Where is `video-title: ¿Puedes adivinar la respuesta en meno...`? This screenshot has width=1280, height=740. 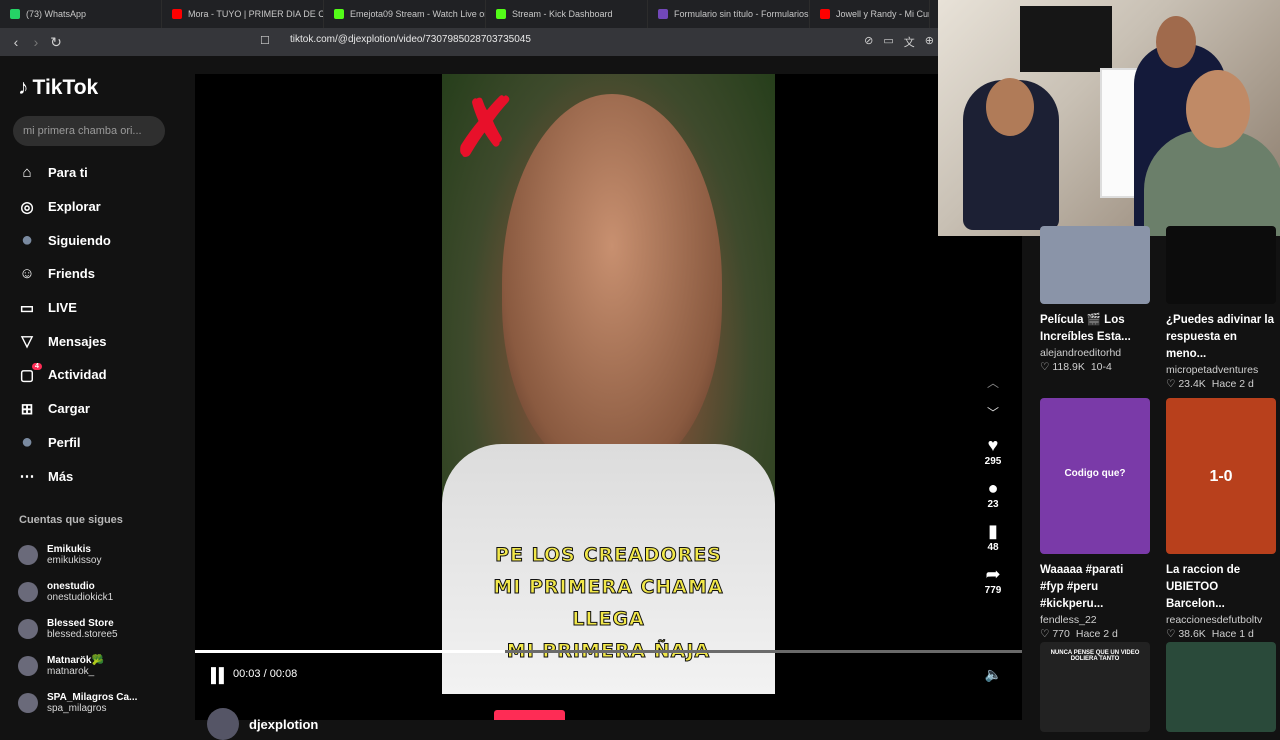
video-title: ¿Puedes adivinar la respuesta en meno... is located at coordinates (1221, 337).